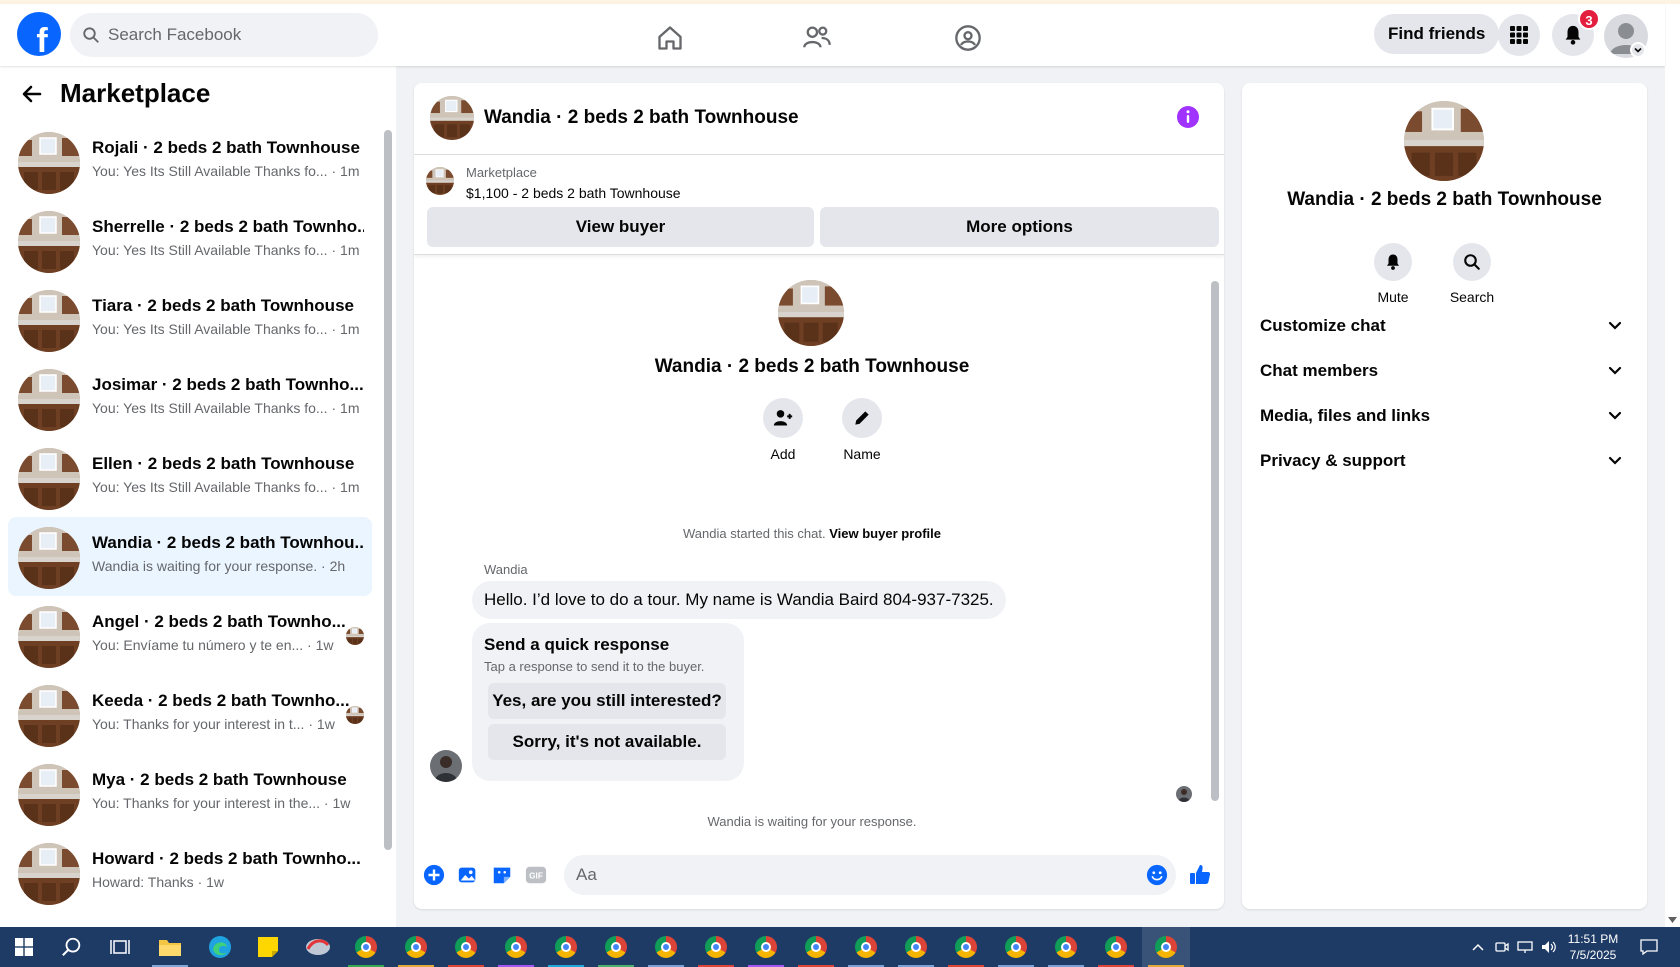 This screenshot has height=967, width=1680. I want to click on facebook-logo: f, so click(39, 34).